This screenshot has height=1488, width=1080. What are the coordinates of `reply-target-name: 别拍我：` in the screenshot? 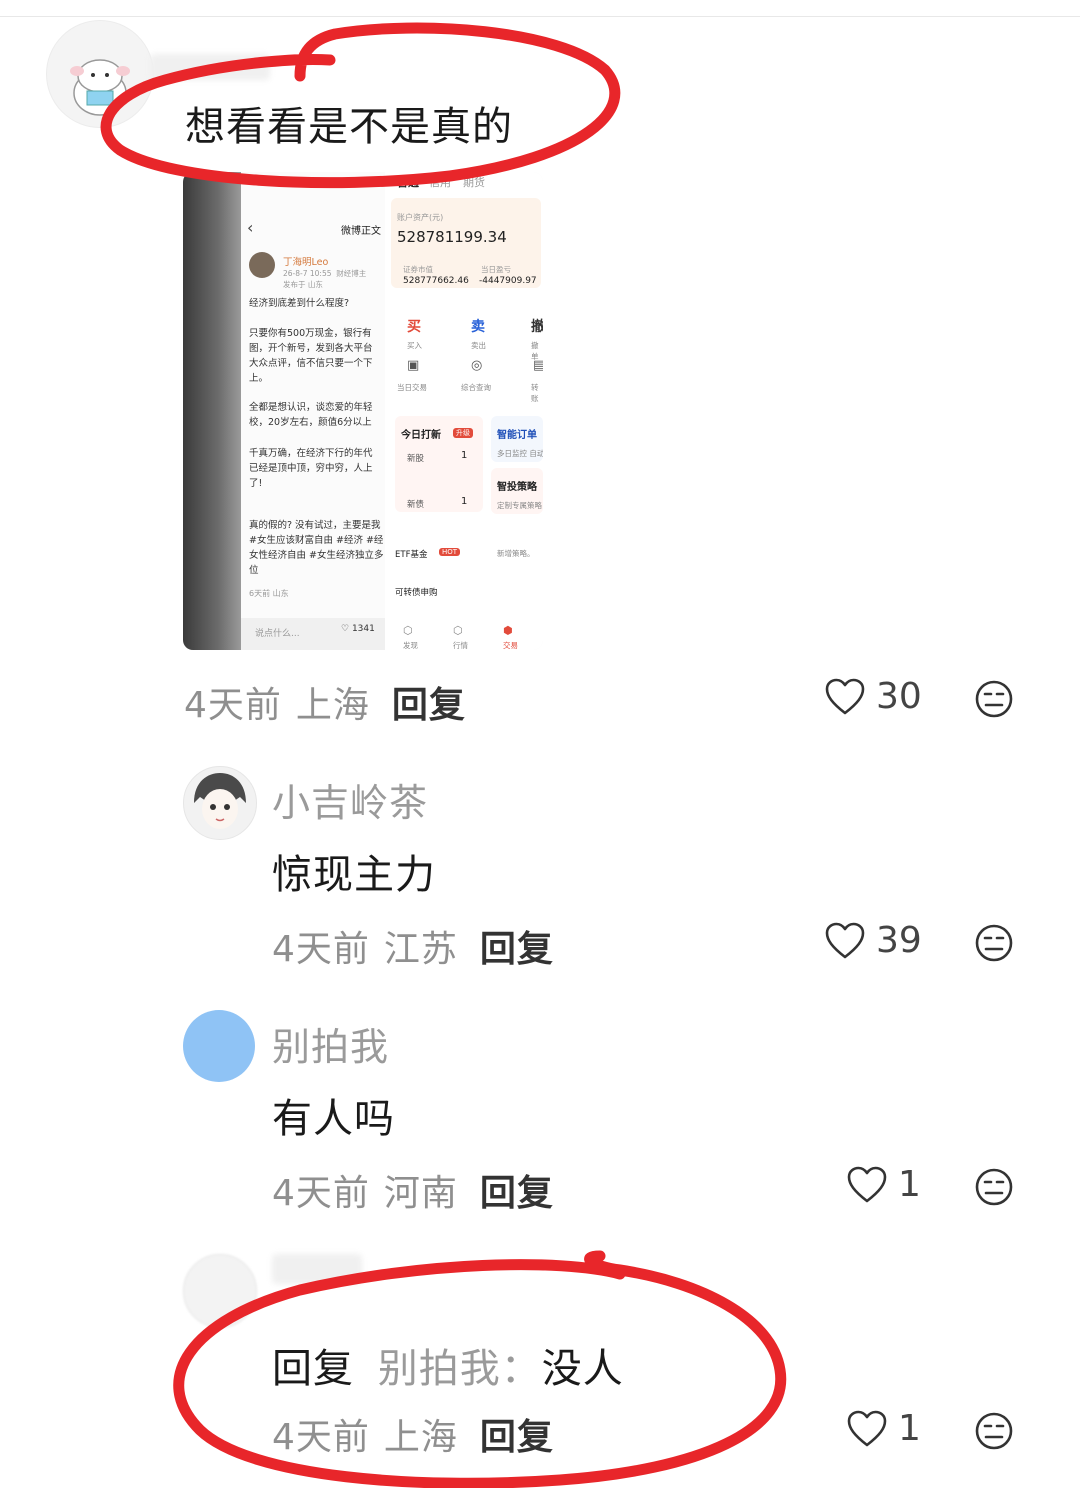 It's located at (460, 1369).